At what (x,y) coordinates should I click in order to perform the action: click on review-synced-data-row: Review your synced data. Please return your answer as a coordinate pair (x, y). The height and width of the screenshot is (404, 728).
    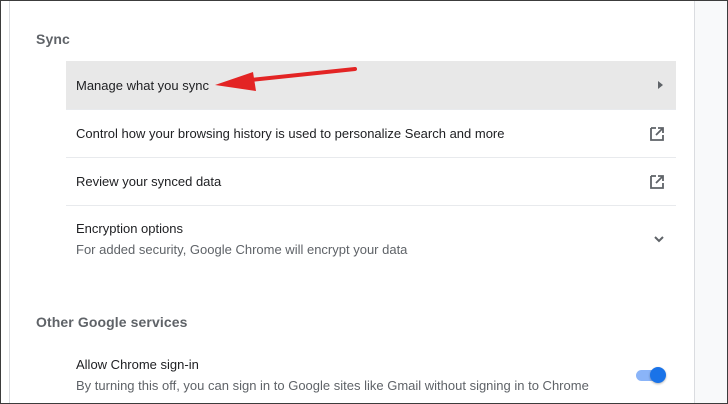
    Looking at the image, I should click on (371, 181).